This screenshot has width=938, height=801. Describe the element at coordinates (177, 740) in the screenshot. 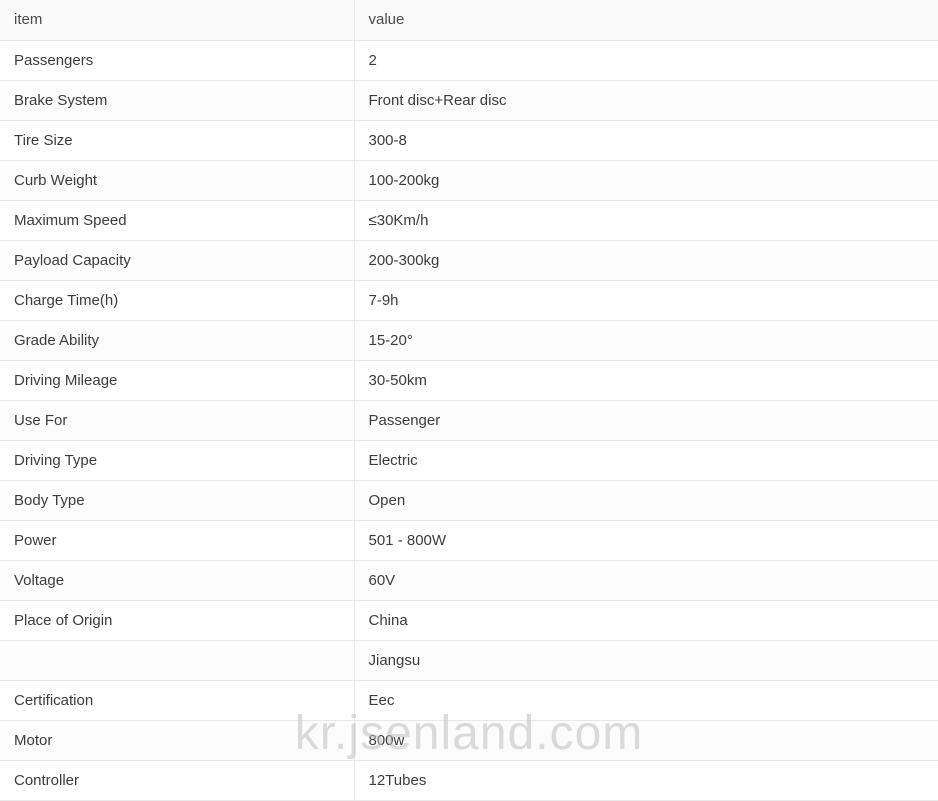

I see `spec-item-label: Motor` at that location.